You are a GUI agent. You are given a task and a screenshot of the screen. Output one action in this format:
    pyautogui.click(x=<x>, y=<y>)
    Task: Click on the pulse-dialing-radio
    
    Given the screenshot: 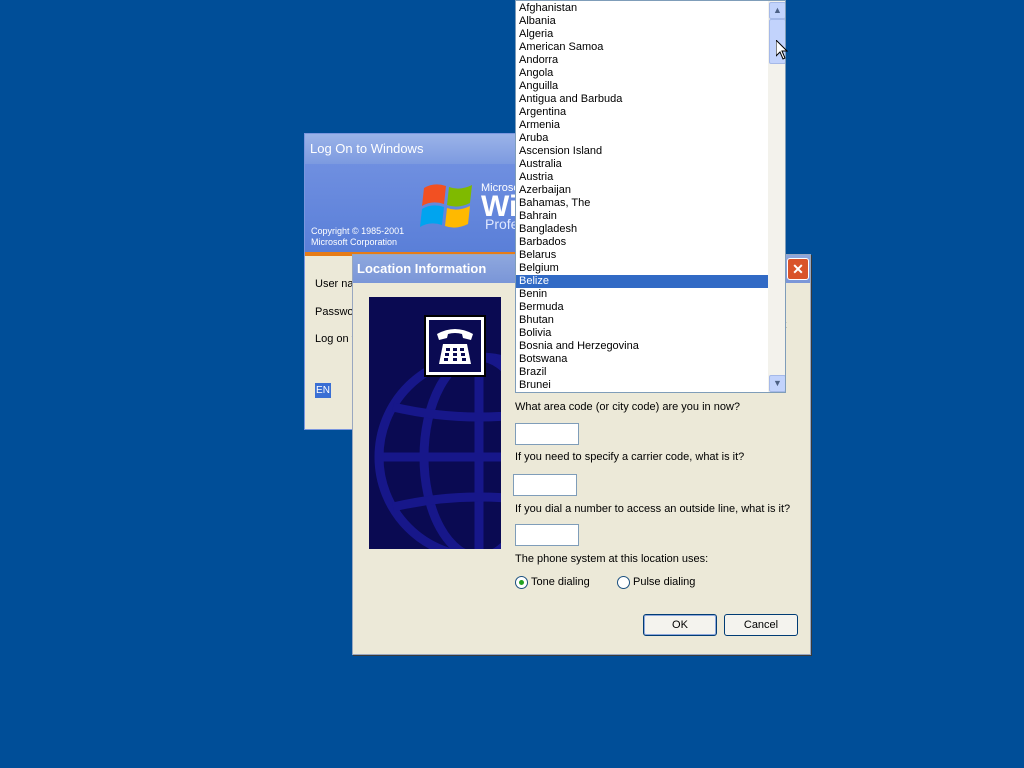 What is the action you would take?
    pyautogui.click(x=623, y=582)
    